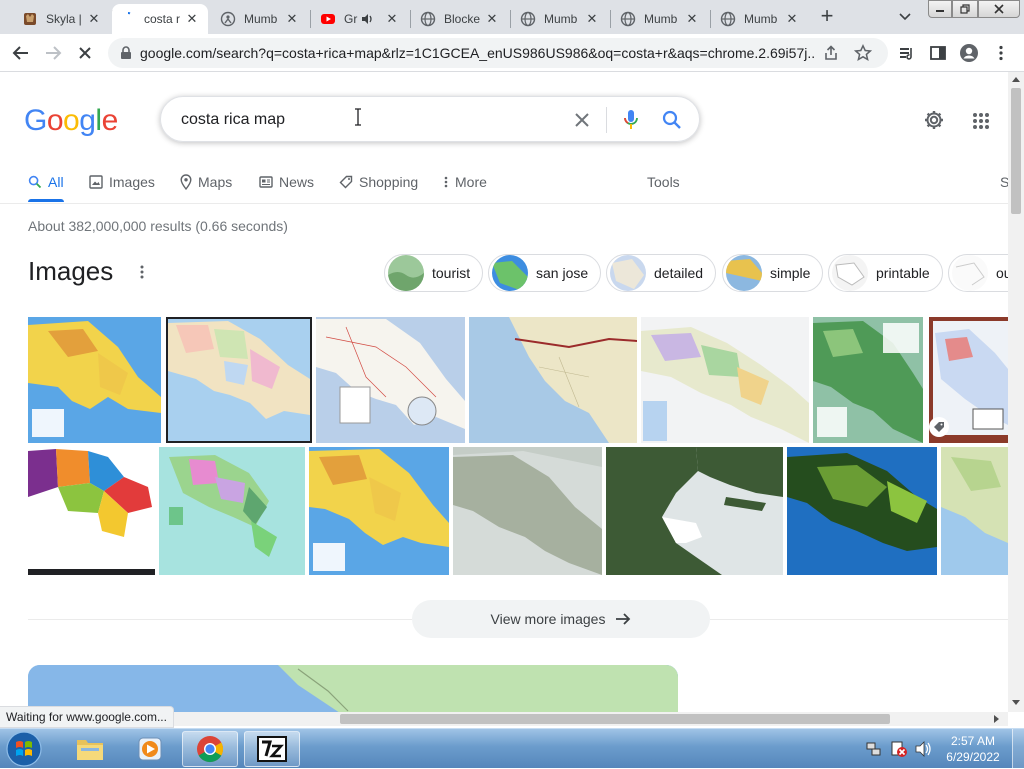  Describe the element at coordinates (760, 19) in the screenshot. I see `tab-mumb-4: Mumb ✕` at that location.